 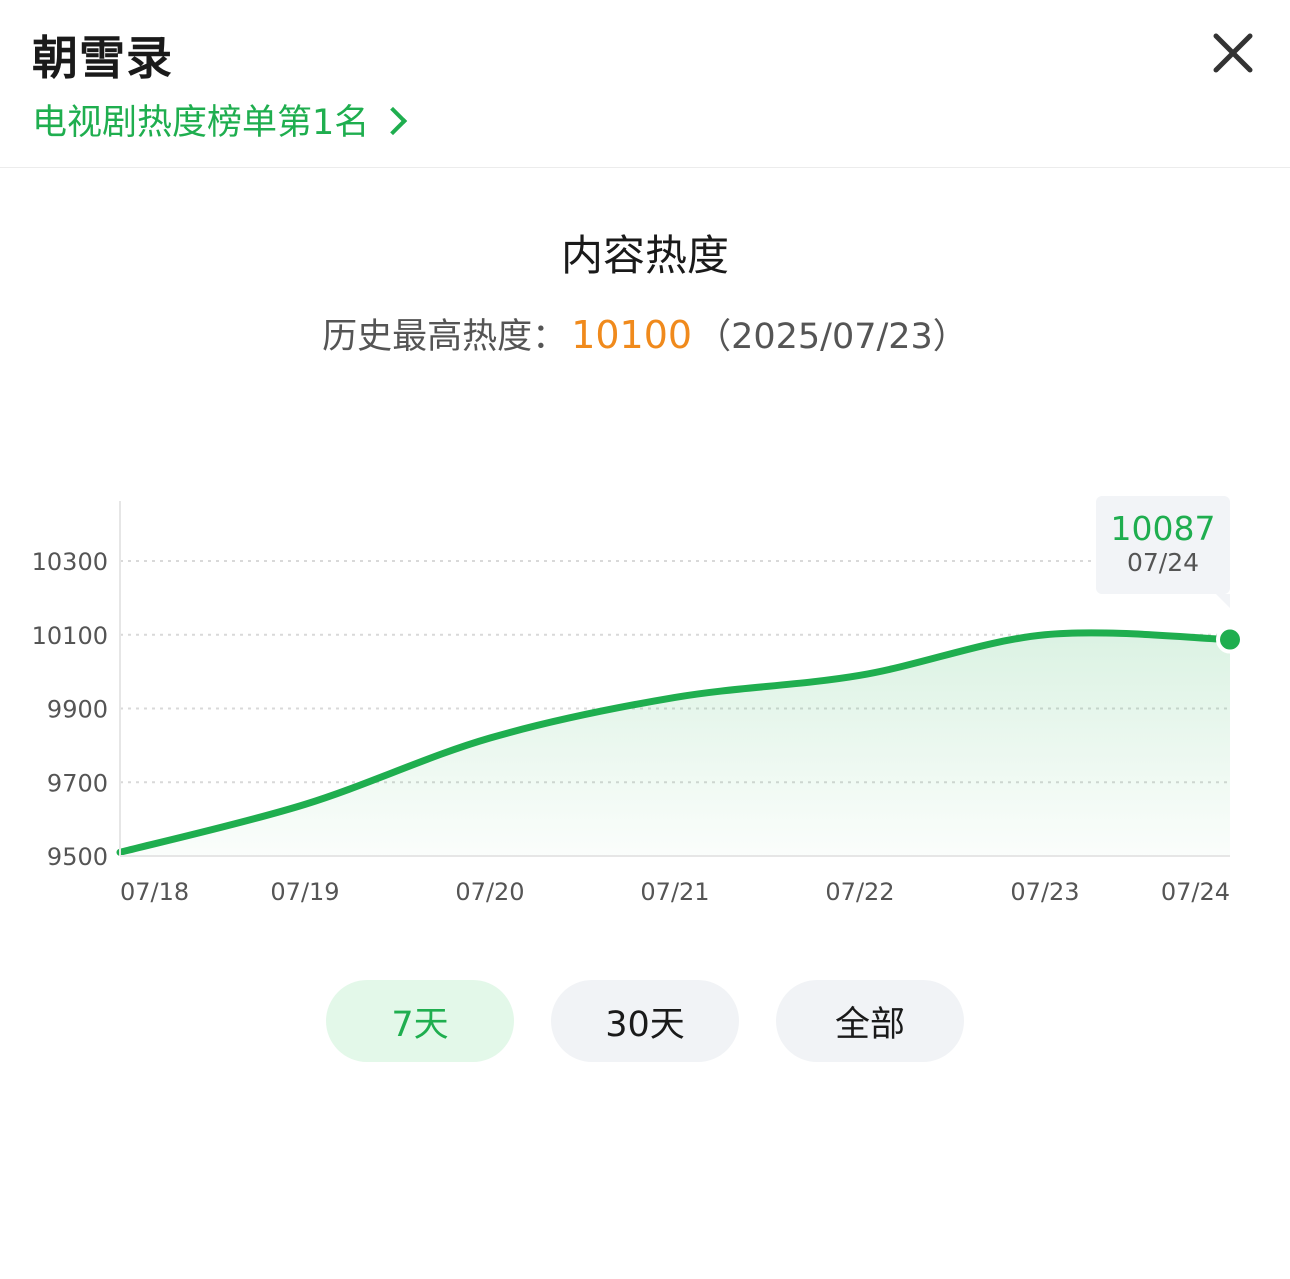 I want to click on section-title: 内容热度, so click(x=644, y=255).